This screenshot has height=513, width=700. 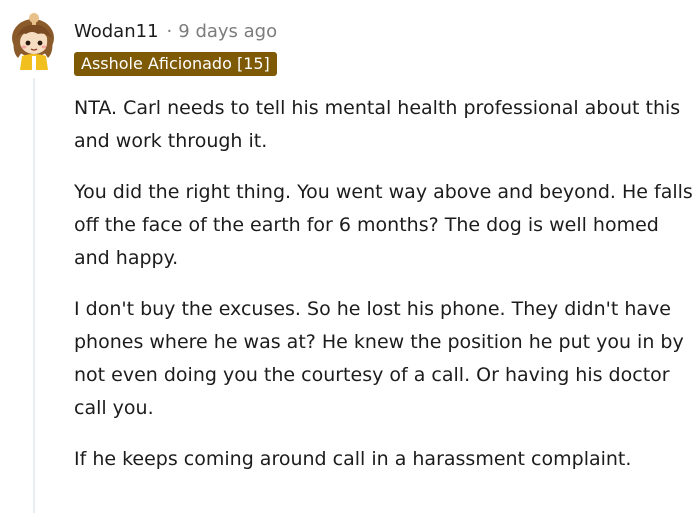 What do you see at coordinates (33, 41) in the screenshot?
I see `user-avatar-icon` at bounding box center [33, 41].